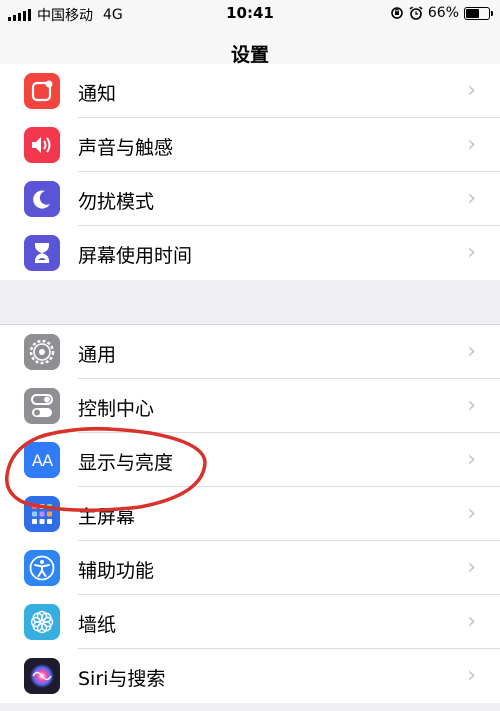  What do you see at coordinates (250, 568) in the screenshot?
I see `settings-row-accessibility: 辅助功能 ›` at bounding box center [250, 568].